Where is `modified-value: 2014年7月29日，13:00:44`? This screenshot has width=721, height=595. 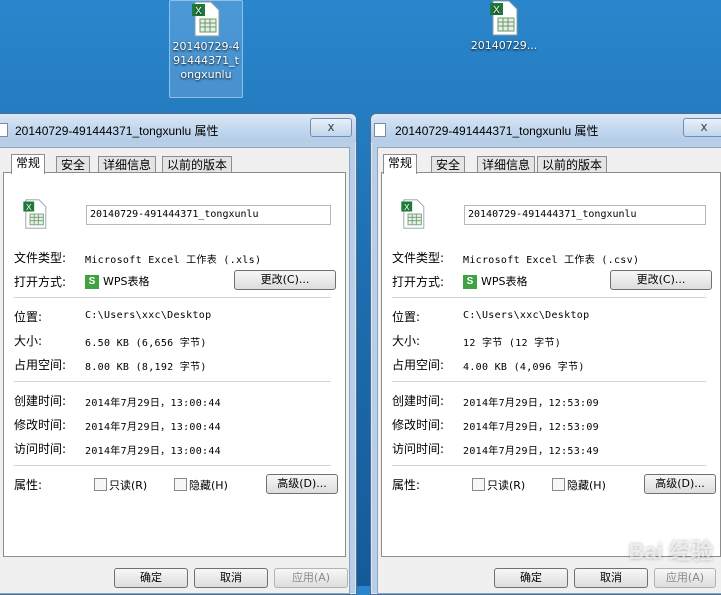
modified-value: 2014年7月29日，13:00:44 is located at coordinates (153, 427).